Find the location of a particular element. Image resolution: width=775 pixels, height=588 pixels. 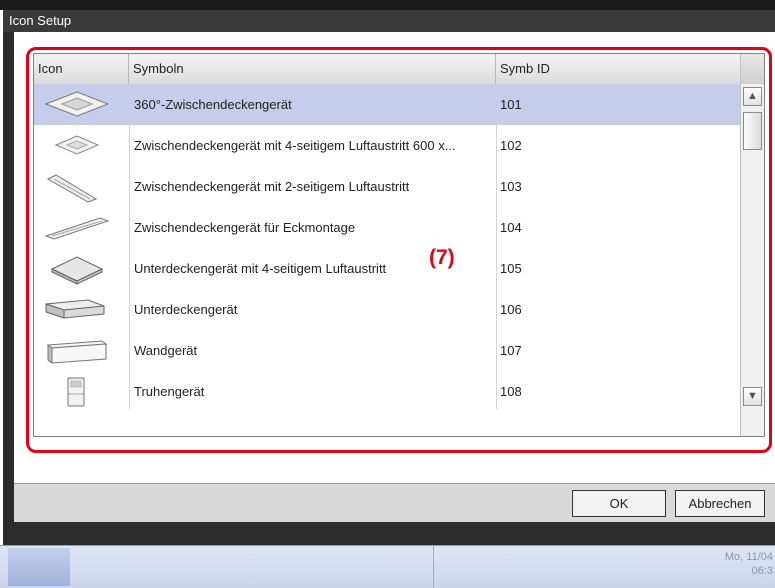

table-row: Unterdeckengerät 106 is located at coordinates (387, 309).